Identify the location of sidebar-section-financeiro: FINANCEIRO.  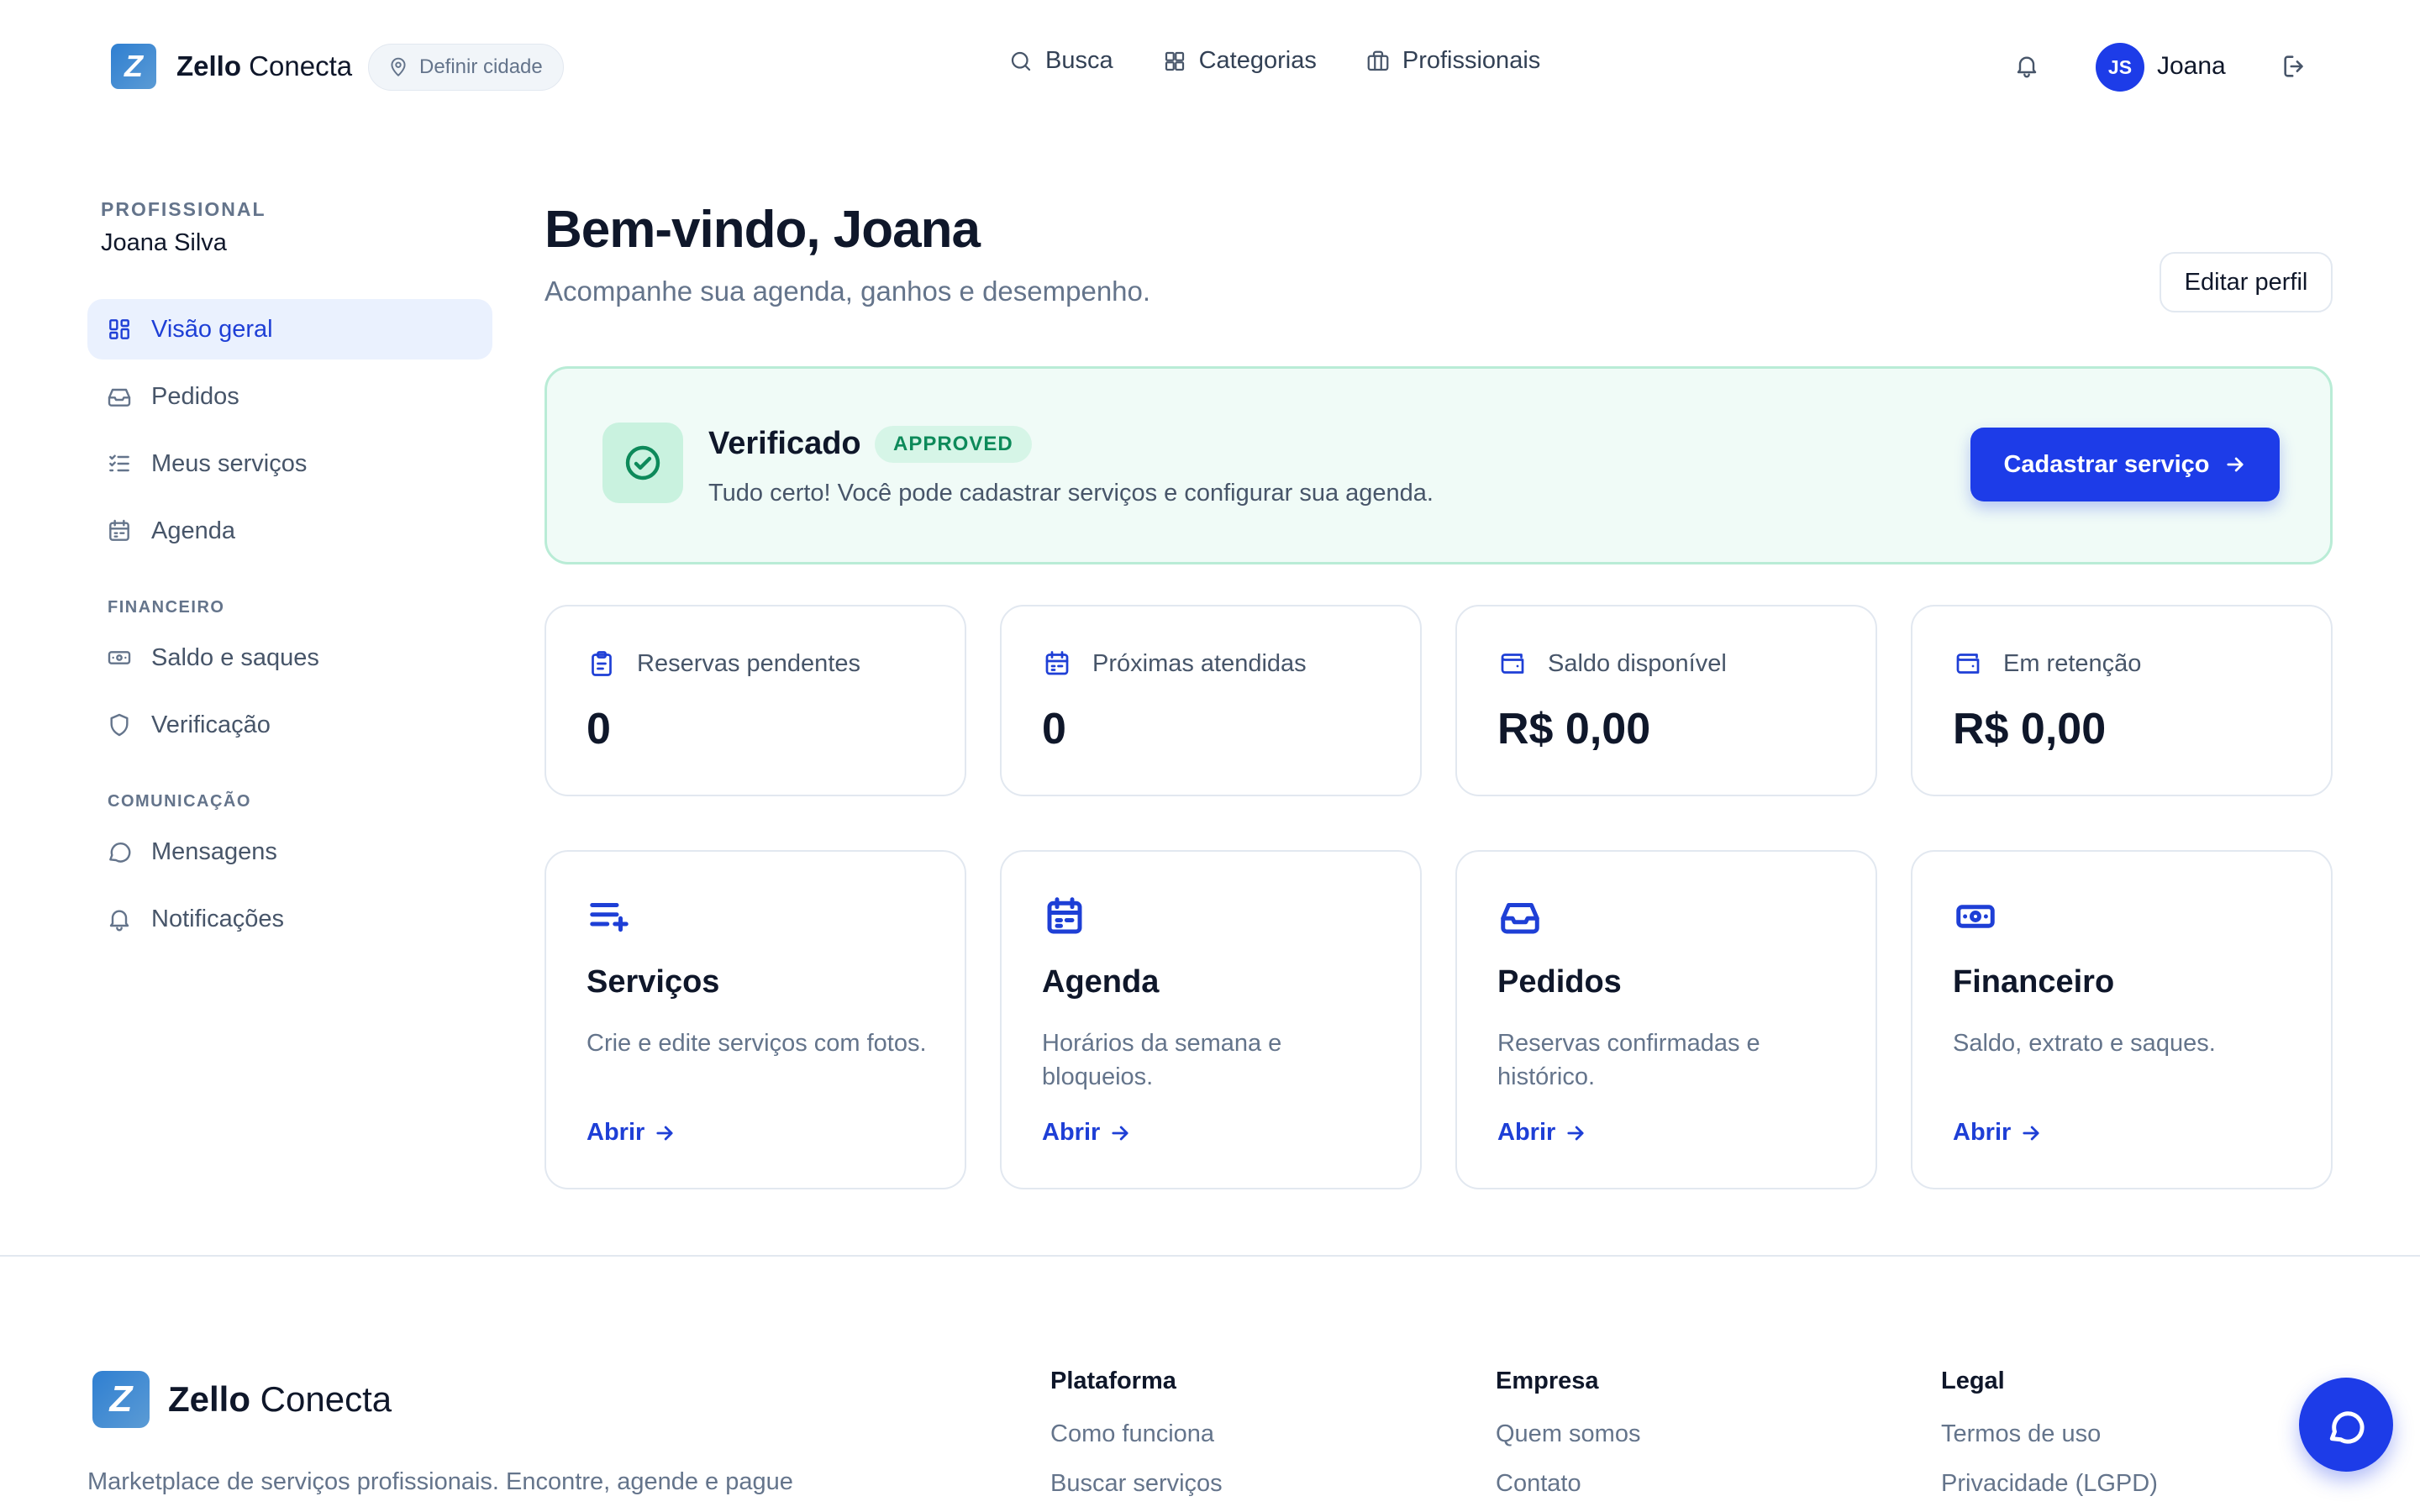
(166, 607).